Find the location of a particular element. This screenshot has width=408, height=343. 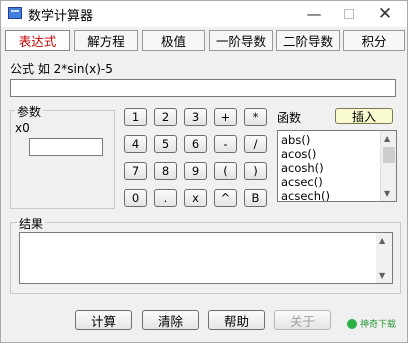

function-item-acsec: acsec() is located at coordinates (302, 182).